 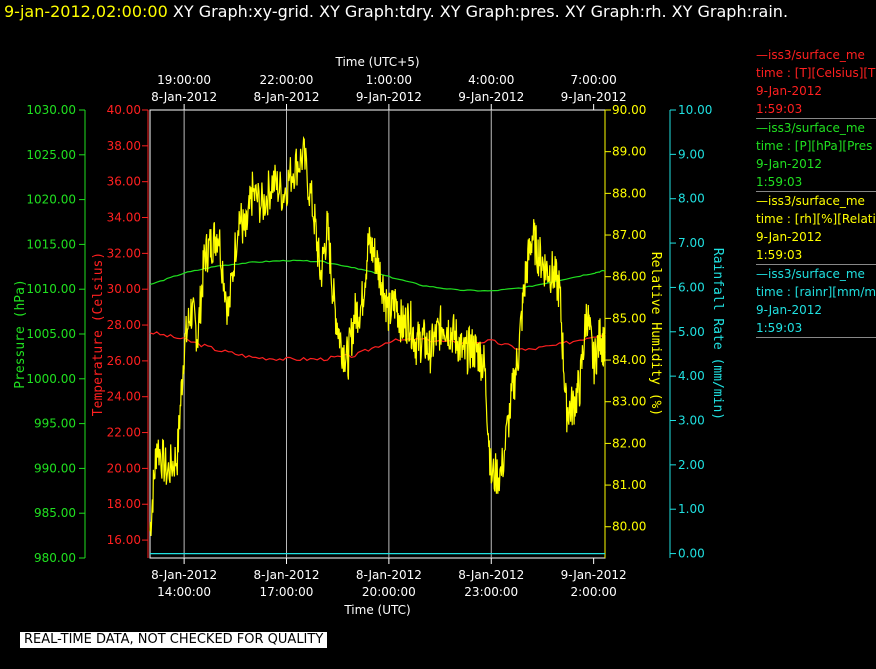 What do you see at coordinates (629, 235) in the screenshot?
I see `rh-tick-label: 87.00` at bounding box center [629, 235].